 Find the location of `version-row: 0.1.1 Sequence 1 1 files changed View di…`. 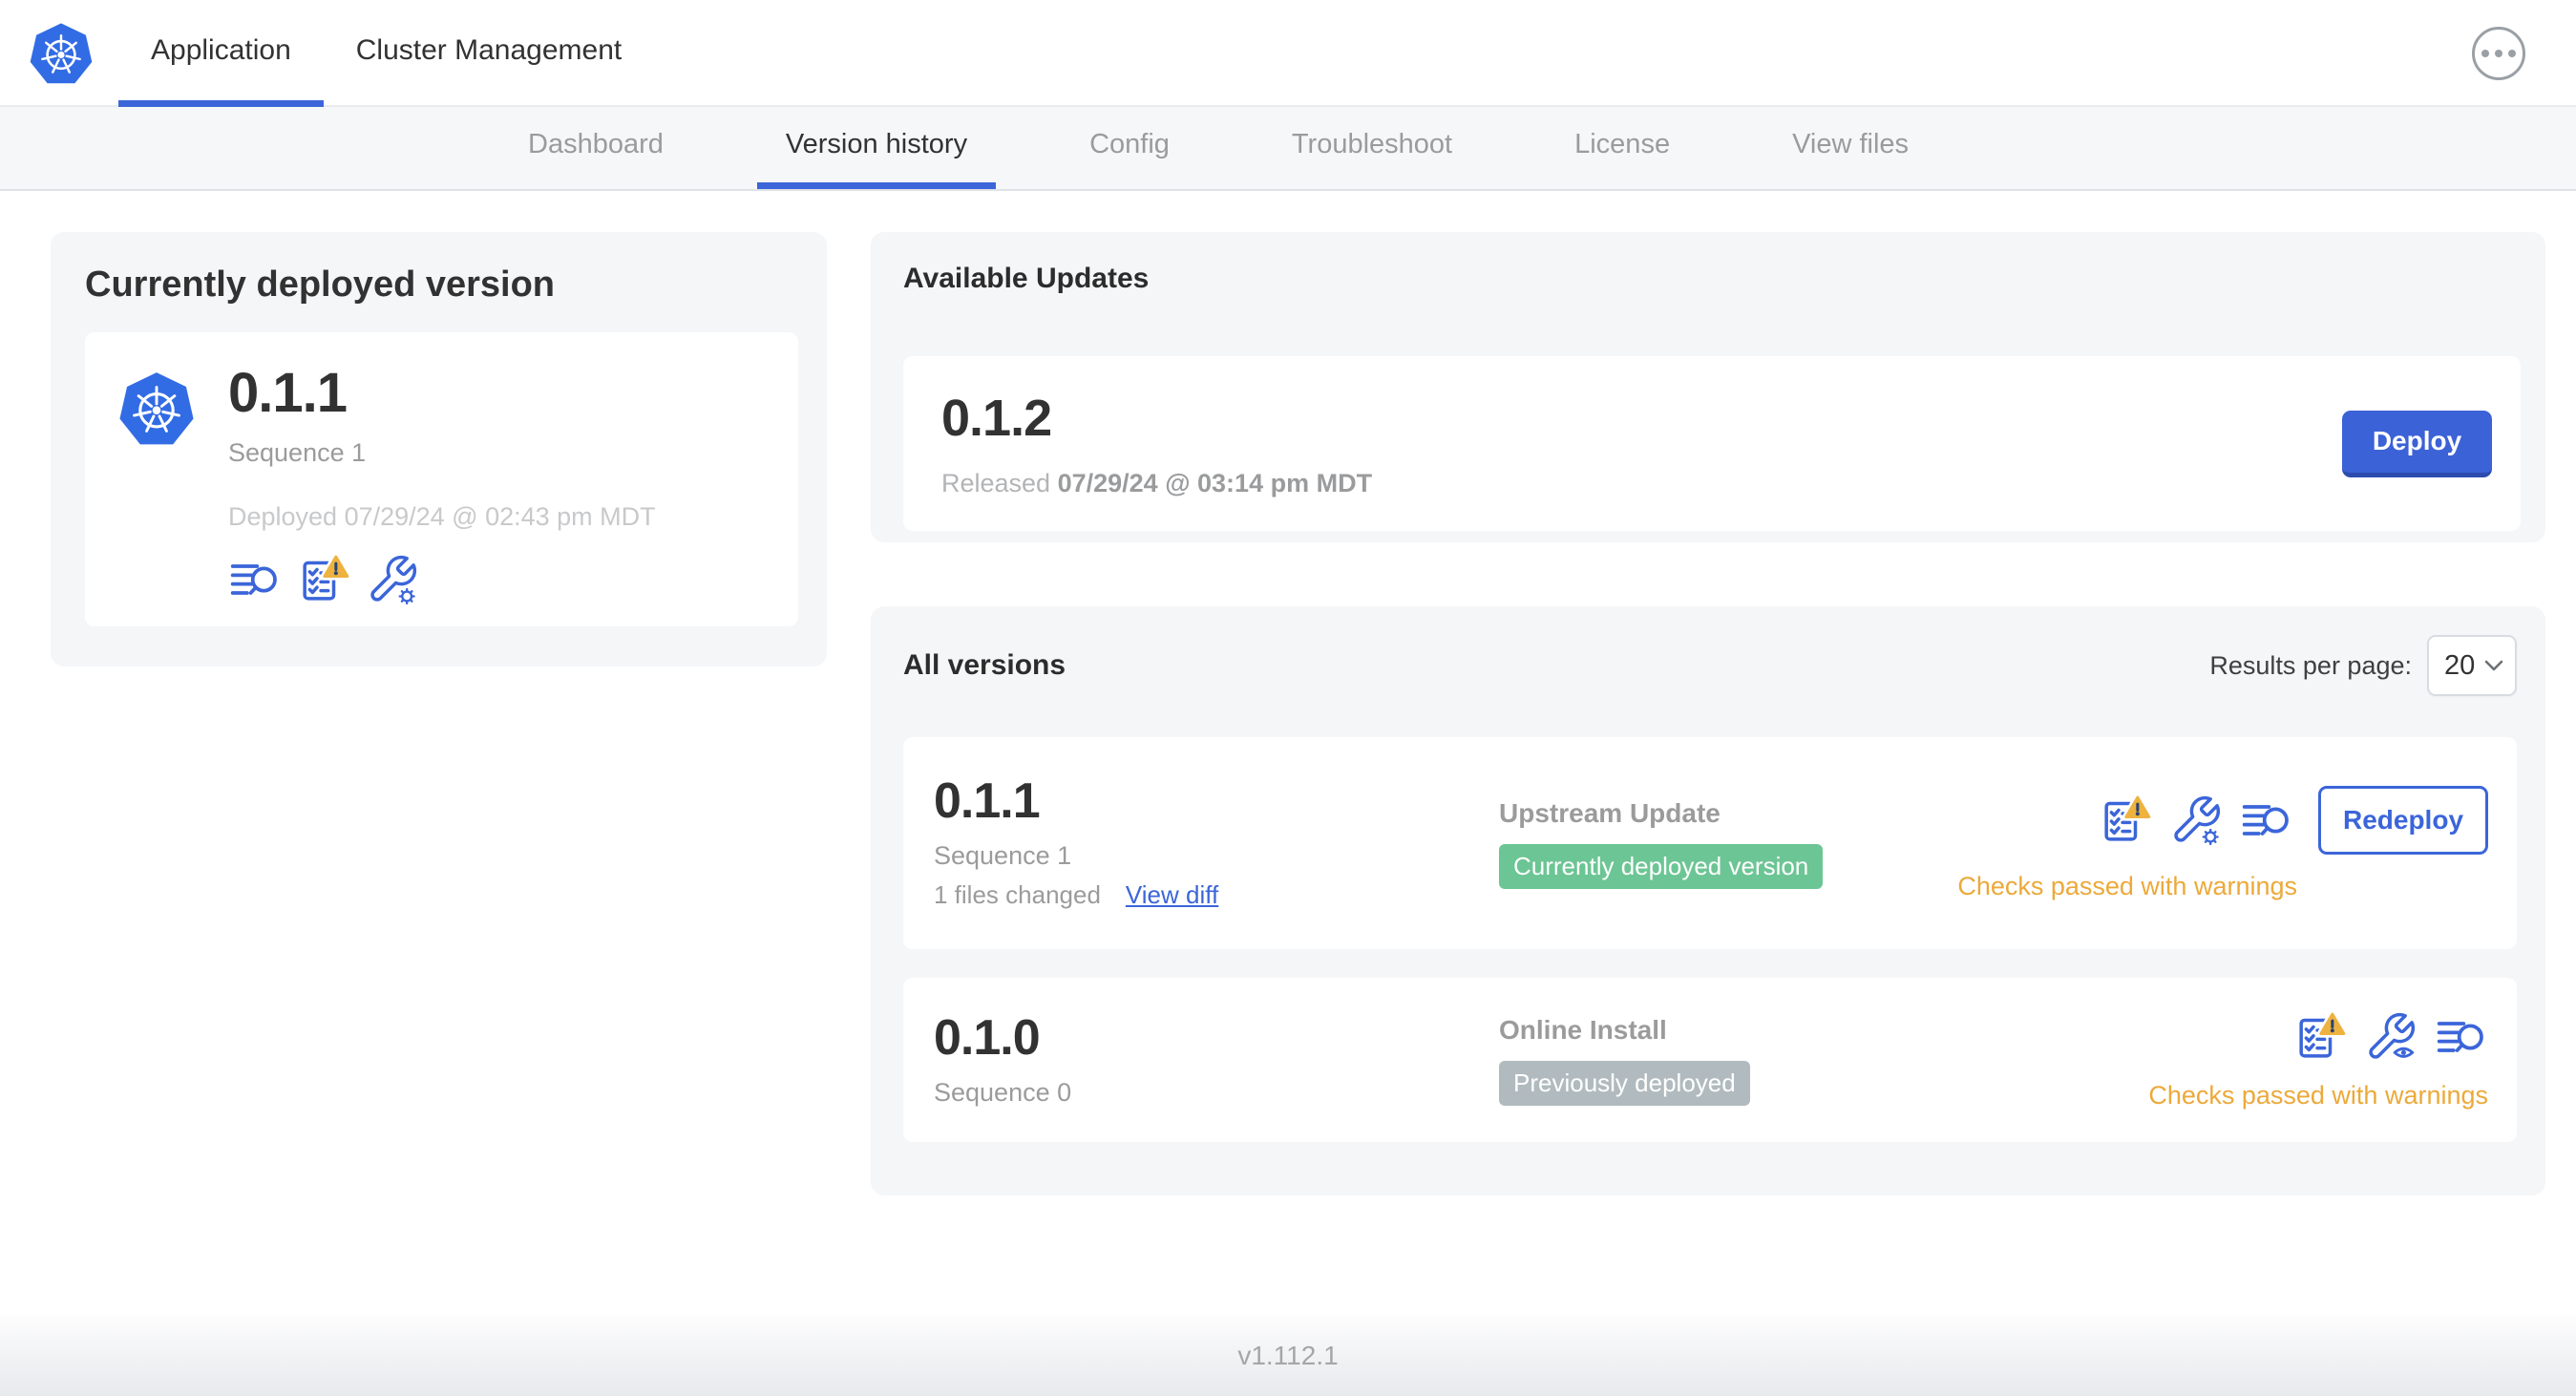

version-row: 0.1.1 Sequence 1 1 files changed View di… is located at coordinates (1710, 843).